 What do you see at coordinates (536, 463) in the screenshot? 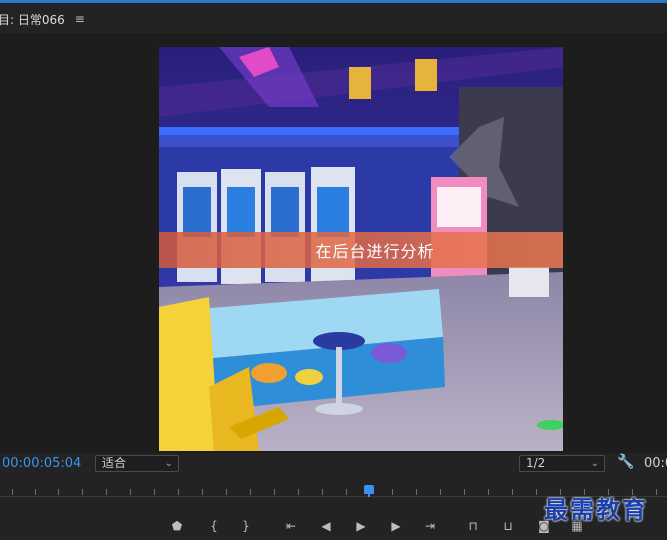
I see `resolution-value: 1/2` at bounding box center [536, 463].